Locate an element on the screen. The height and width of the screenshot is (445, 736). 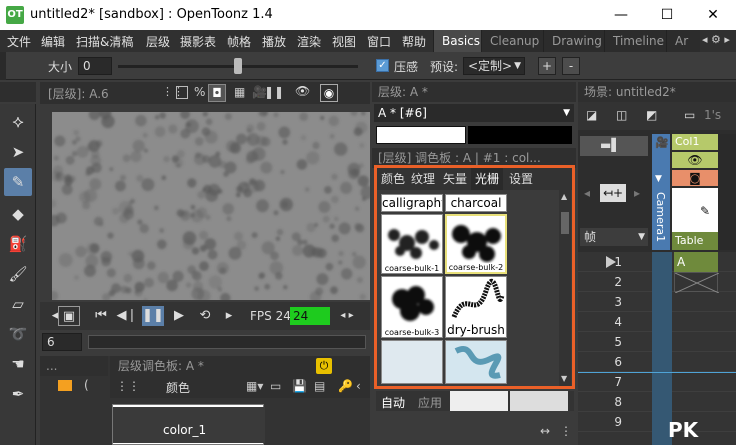
first-frame-icon: ⏮ is located at coordinates (101, 316).